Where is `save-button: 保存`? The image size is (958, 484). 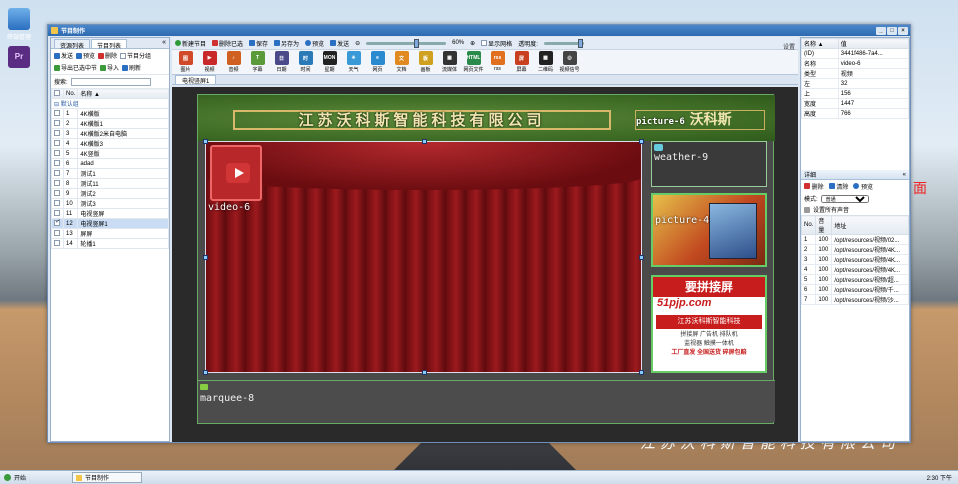
save-button: 保存 is located at coordinates (258, 43).